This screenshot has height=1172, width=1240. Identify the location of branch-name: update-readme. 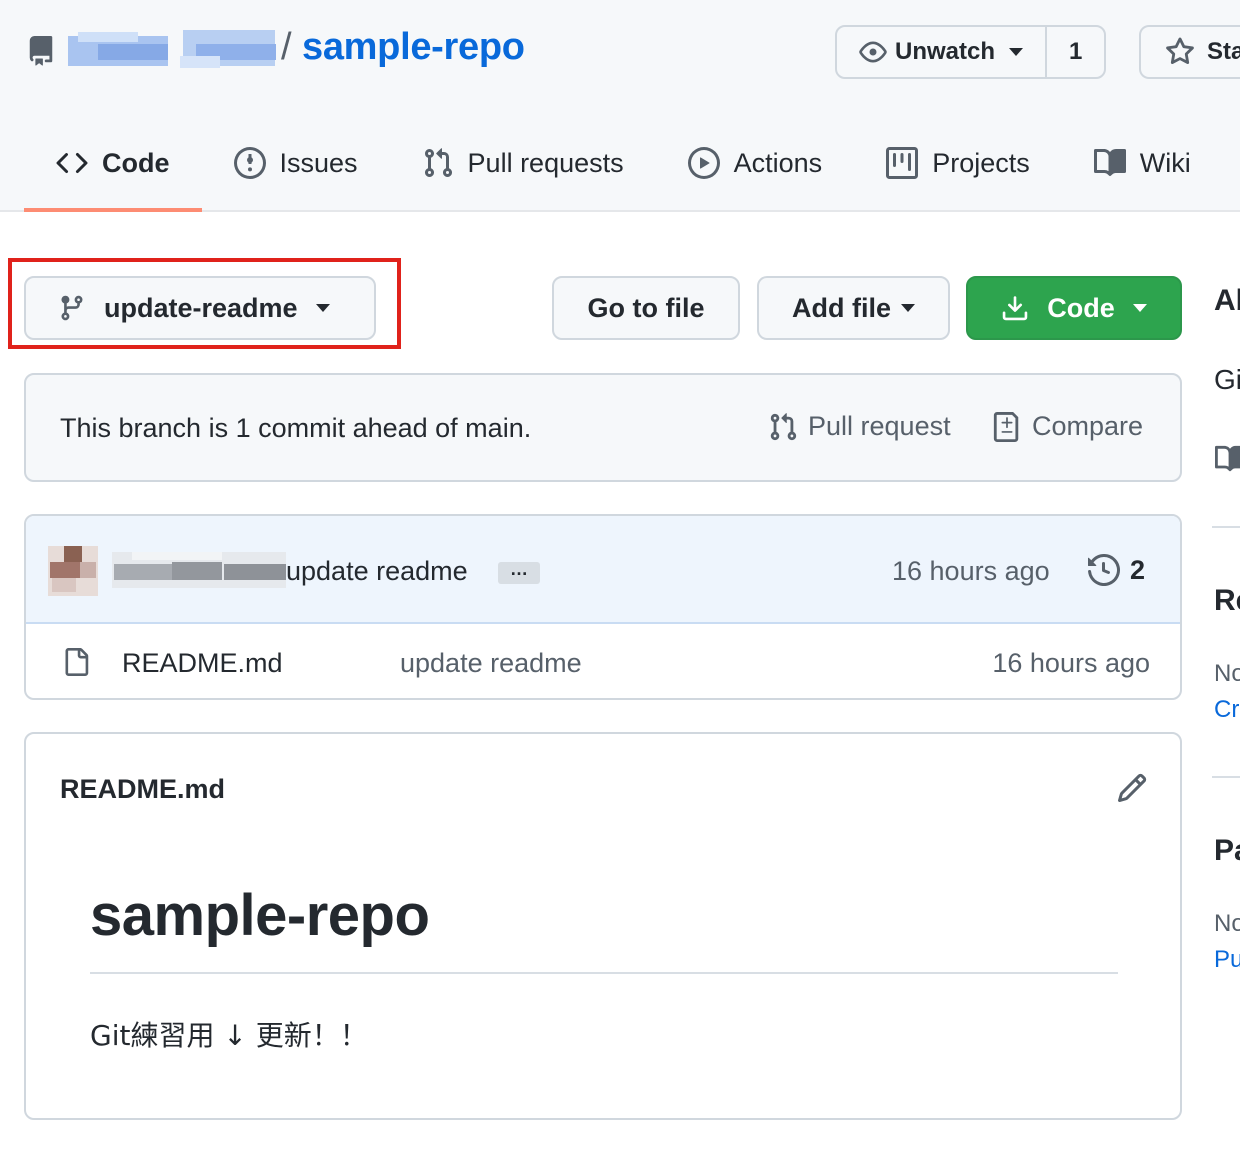
(201, 307).